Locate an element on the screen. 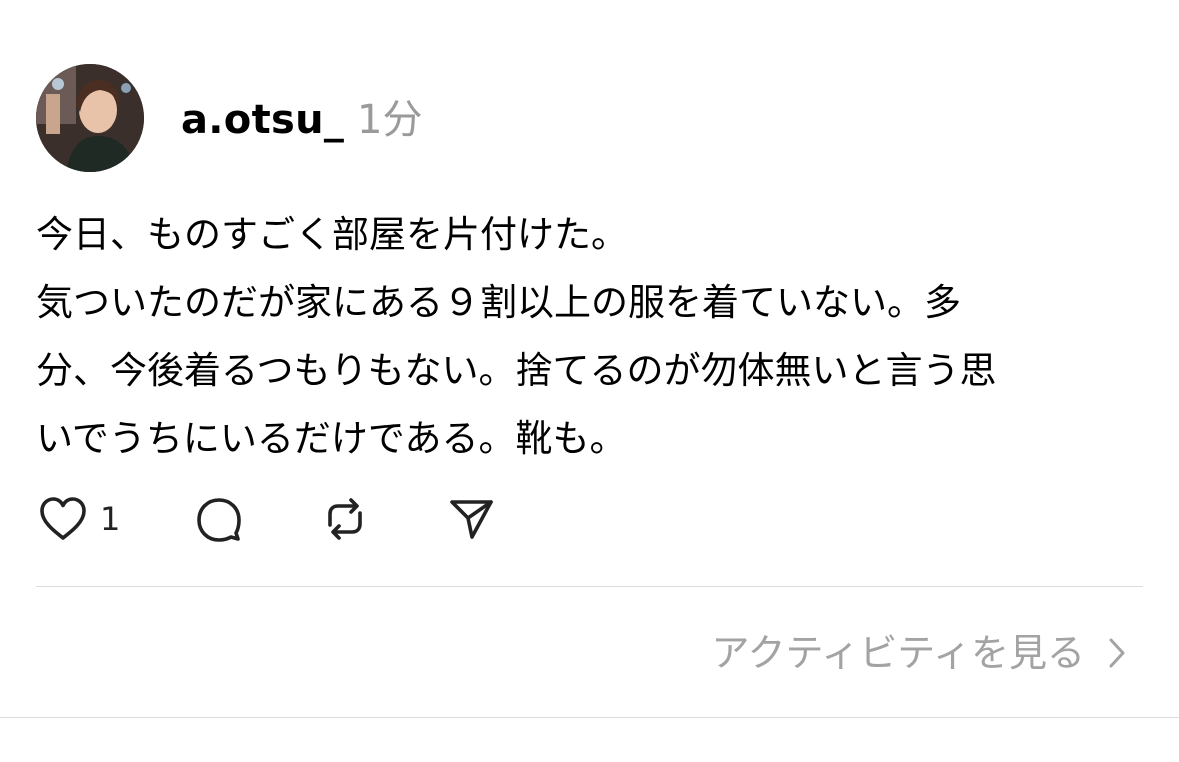 This screenshot has width=1179, height=762. avatar-photo is located at coordinates (90, 118).